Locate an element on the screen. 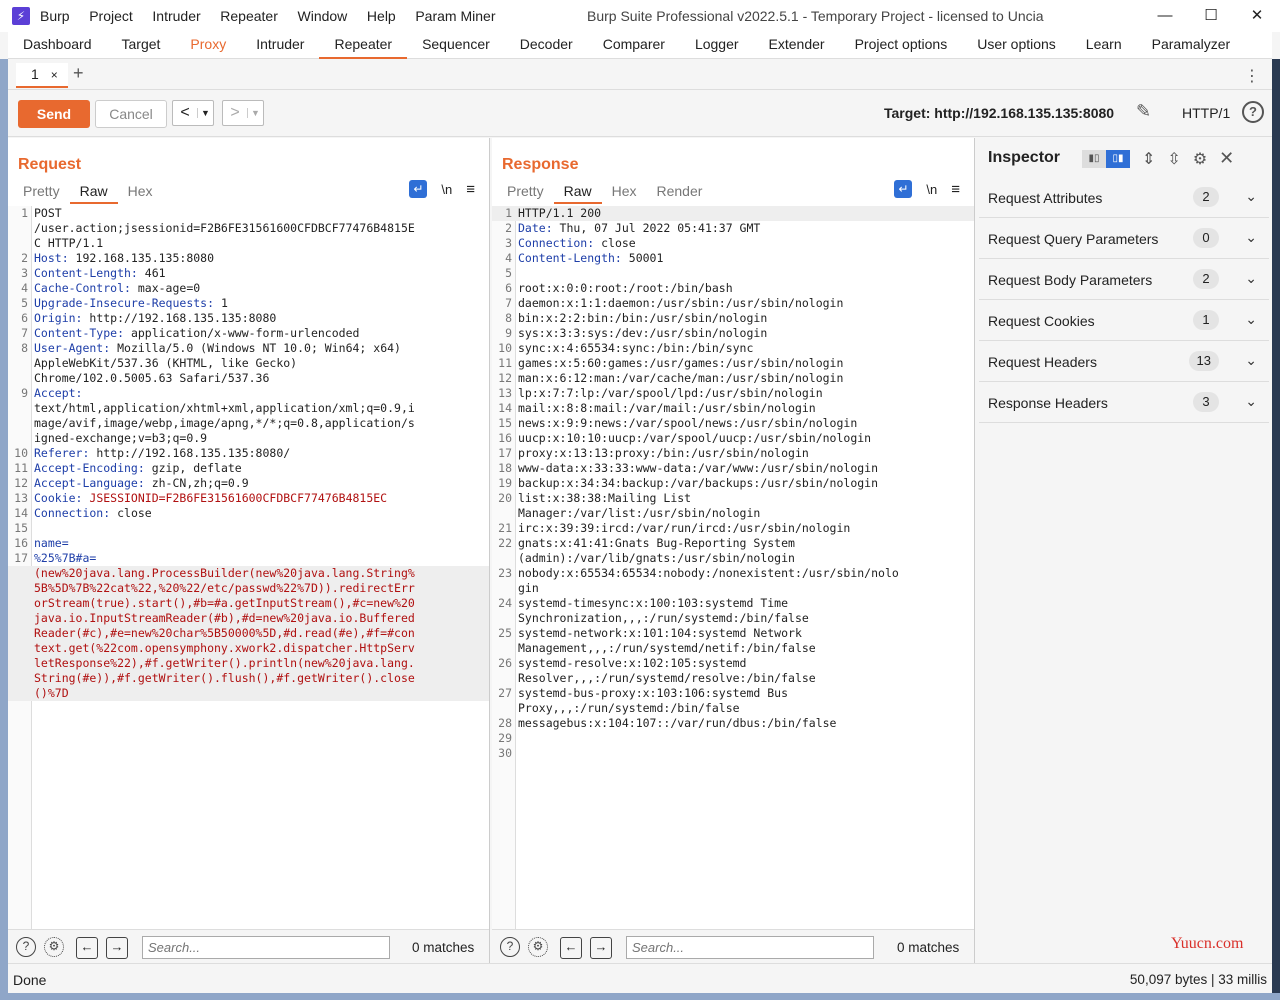 The image size is (1280, 1000). header-key: Referer: is located at coordinates (62, 453).